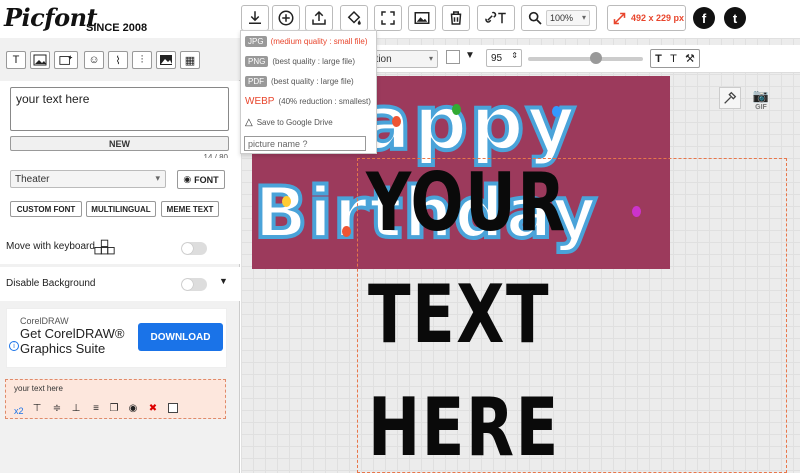 The height and width of the screenshot is (474, 800). What do you see at coordinates (305, 143) in the screenshot?
I see `picture-name-input: picture name ?` at bounding box center [305, 143].